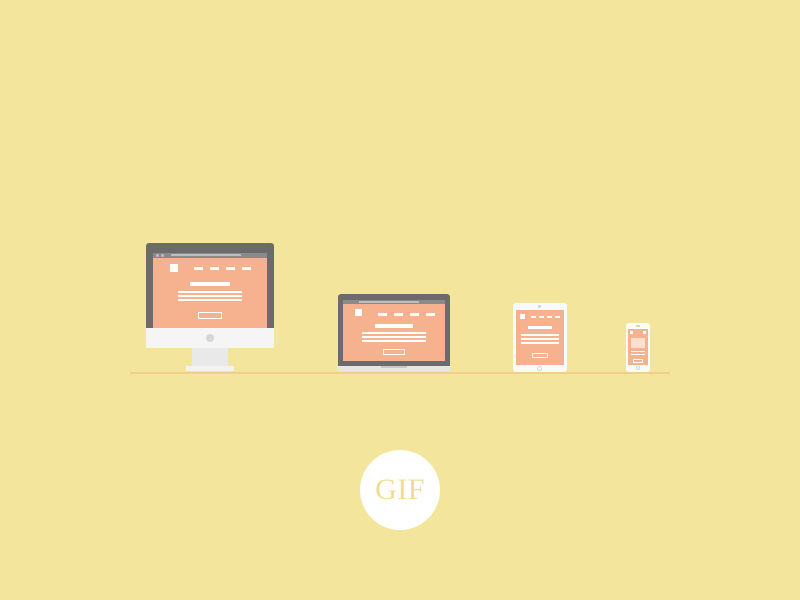  I want to click on desktop-monitor, so click(210, 308).